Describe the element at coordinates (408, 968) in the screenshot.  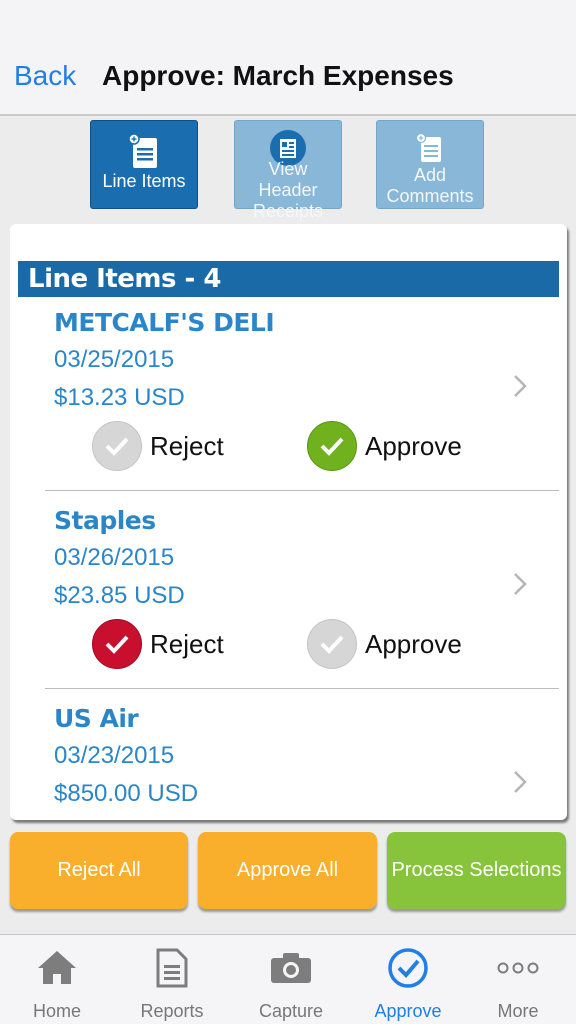
I see `approve-check-icon` at that location.